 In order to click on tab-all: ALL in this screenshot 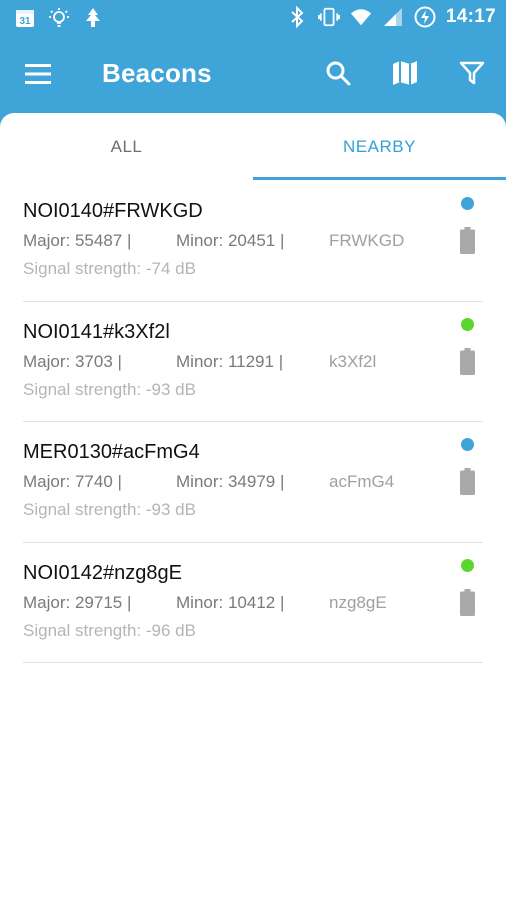, I will do `click(126, 147)`.